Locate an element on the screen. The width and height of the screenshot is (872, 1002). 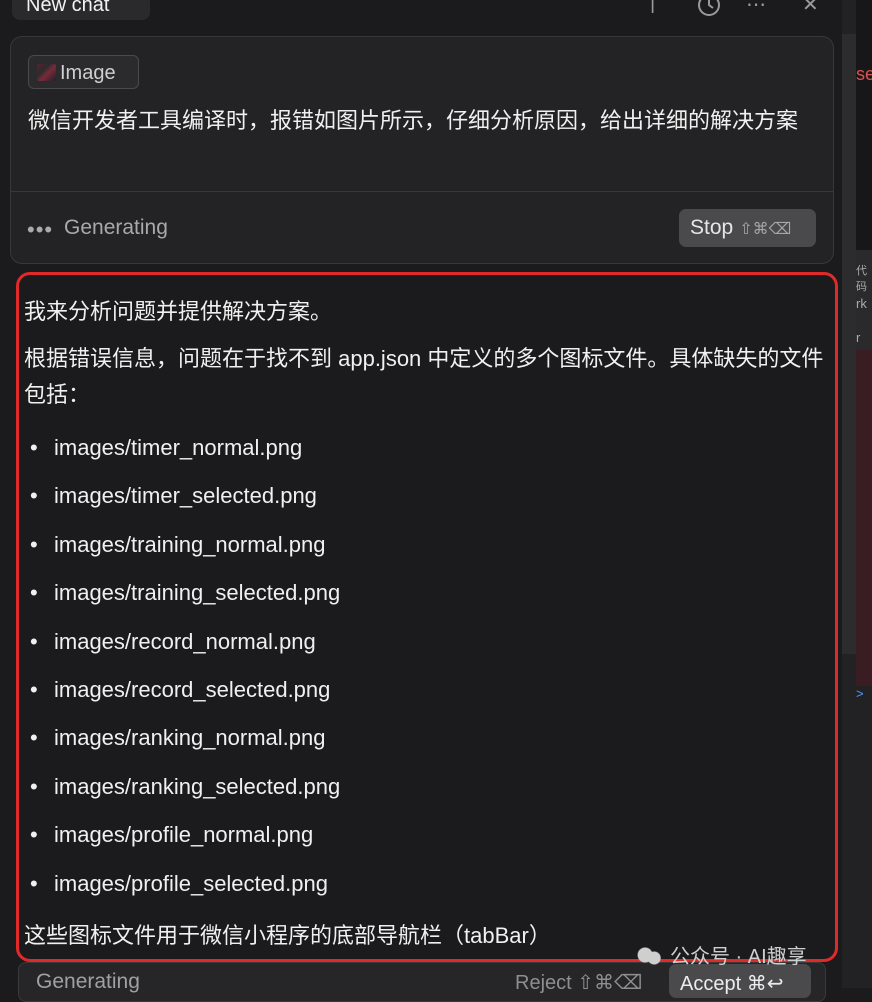
code-fragment: r is located at coordinates (858, 337).